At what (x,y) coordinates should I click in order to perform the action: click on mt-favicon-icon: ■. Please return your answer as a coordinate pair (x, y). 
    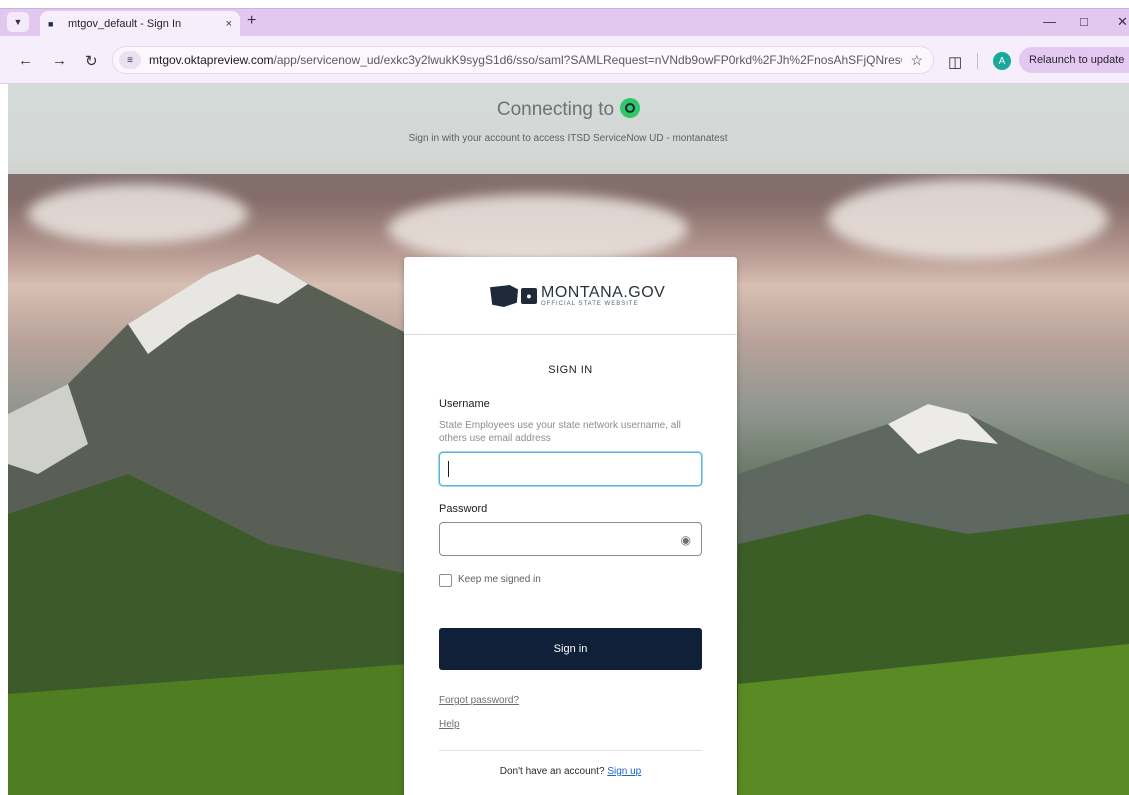
    Looking at the image, I should click on (51, 23).